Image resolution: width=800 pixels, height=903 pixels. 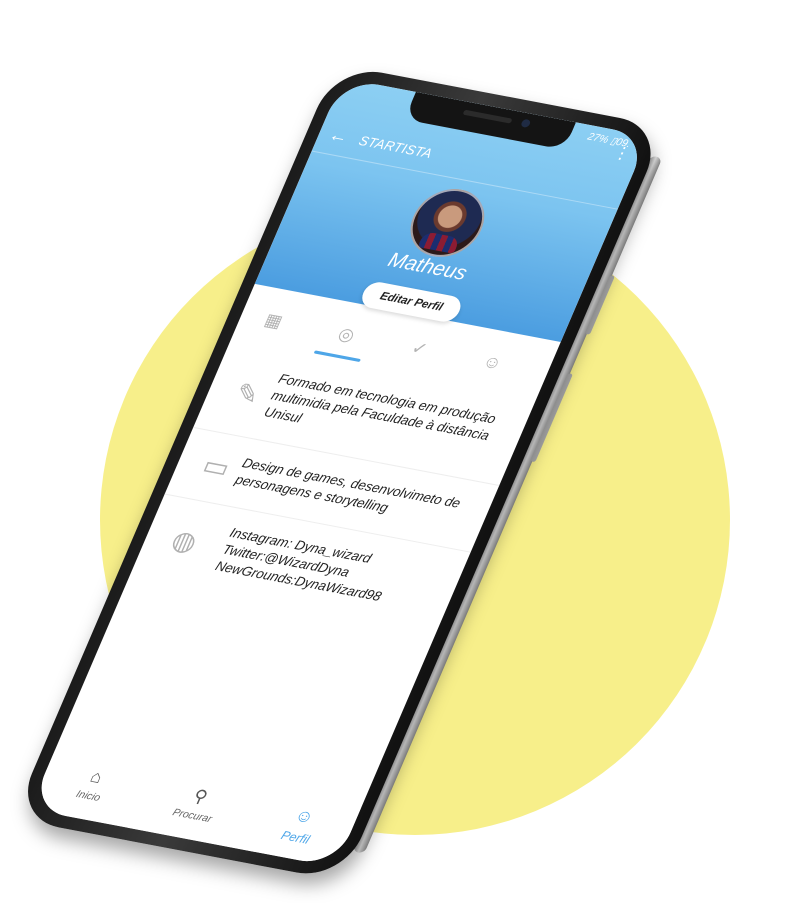 I want to click on tab-ideas-icon: ◎, so click(x=346, y=335).